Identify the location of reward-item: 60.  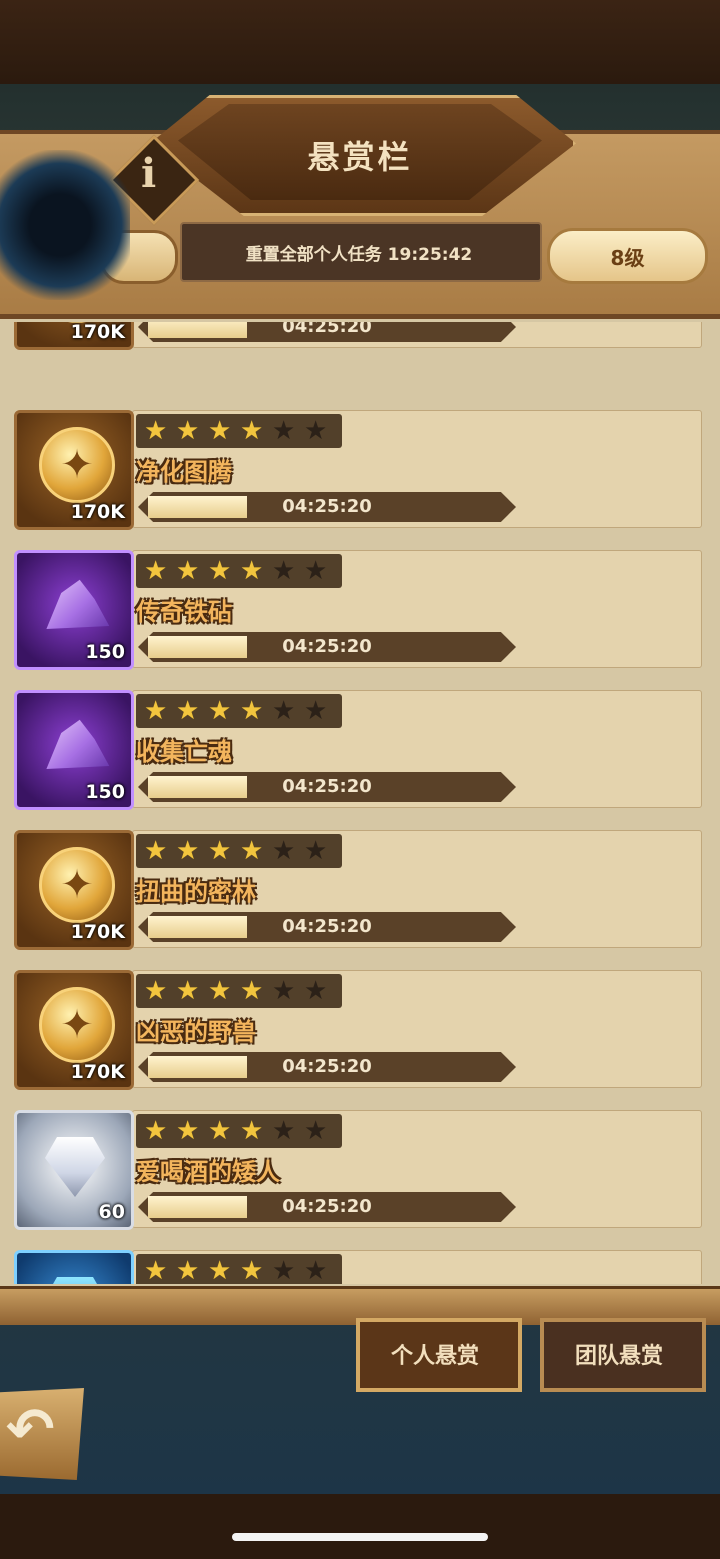
(74, 1170).